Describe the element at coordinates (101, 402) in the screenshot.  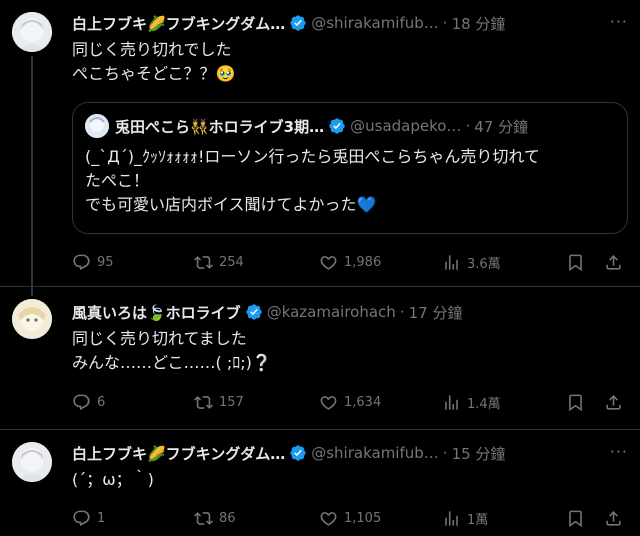
I see `reply-count: 6` at that location.